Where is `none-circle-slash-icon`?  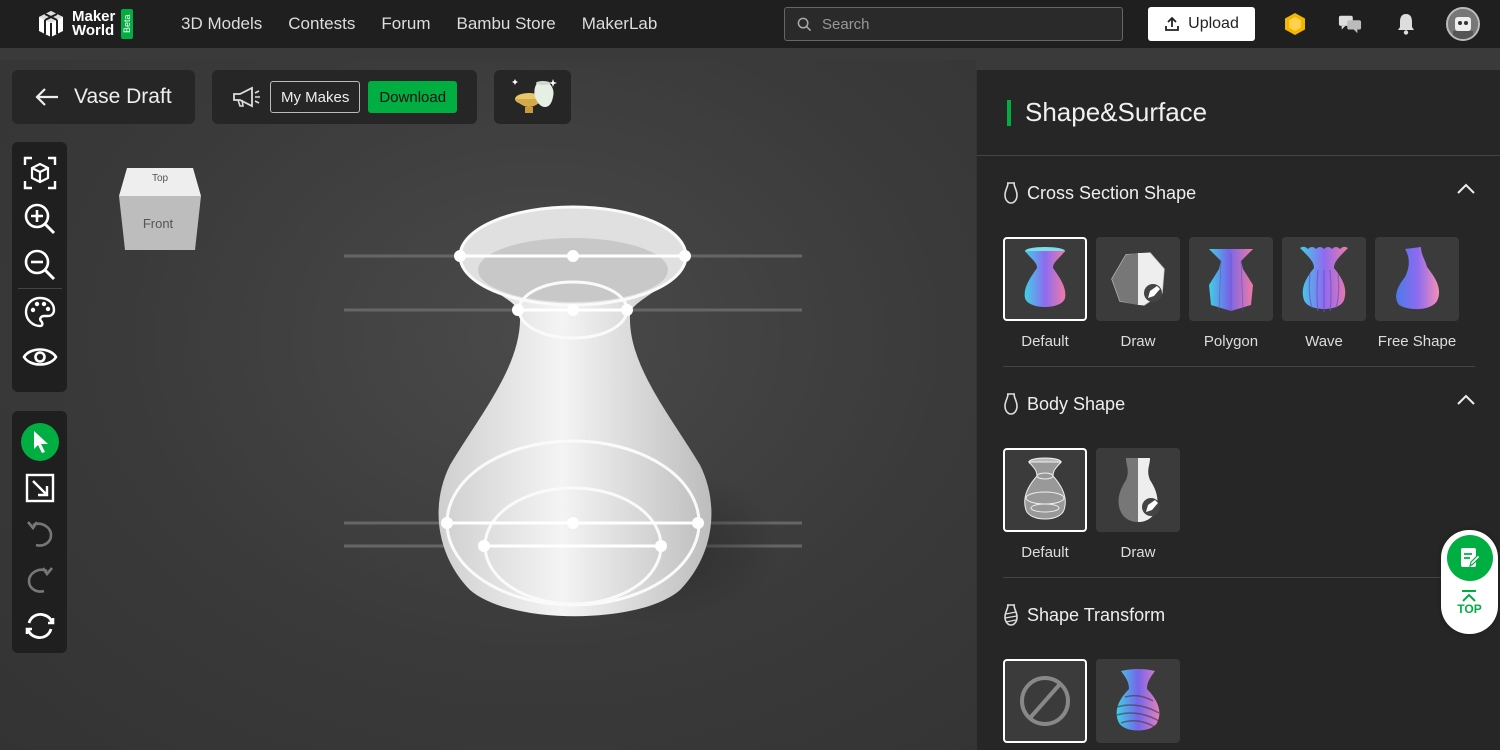 none-circle-slash-icon is located at coordinates (1045, 701).